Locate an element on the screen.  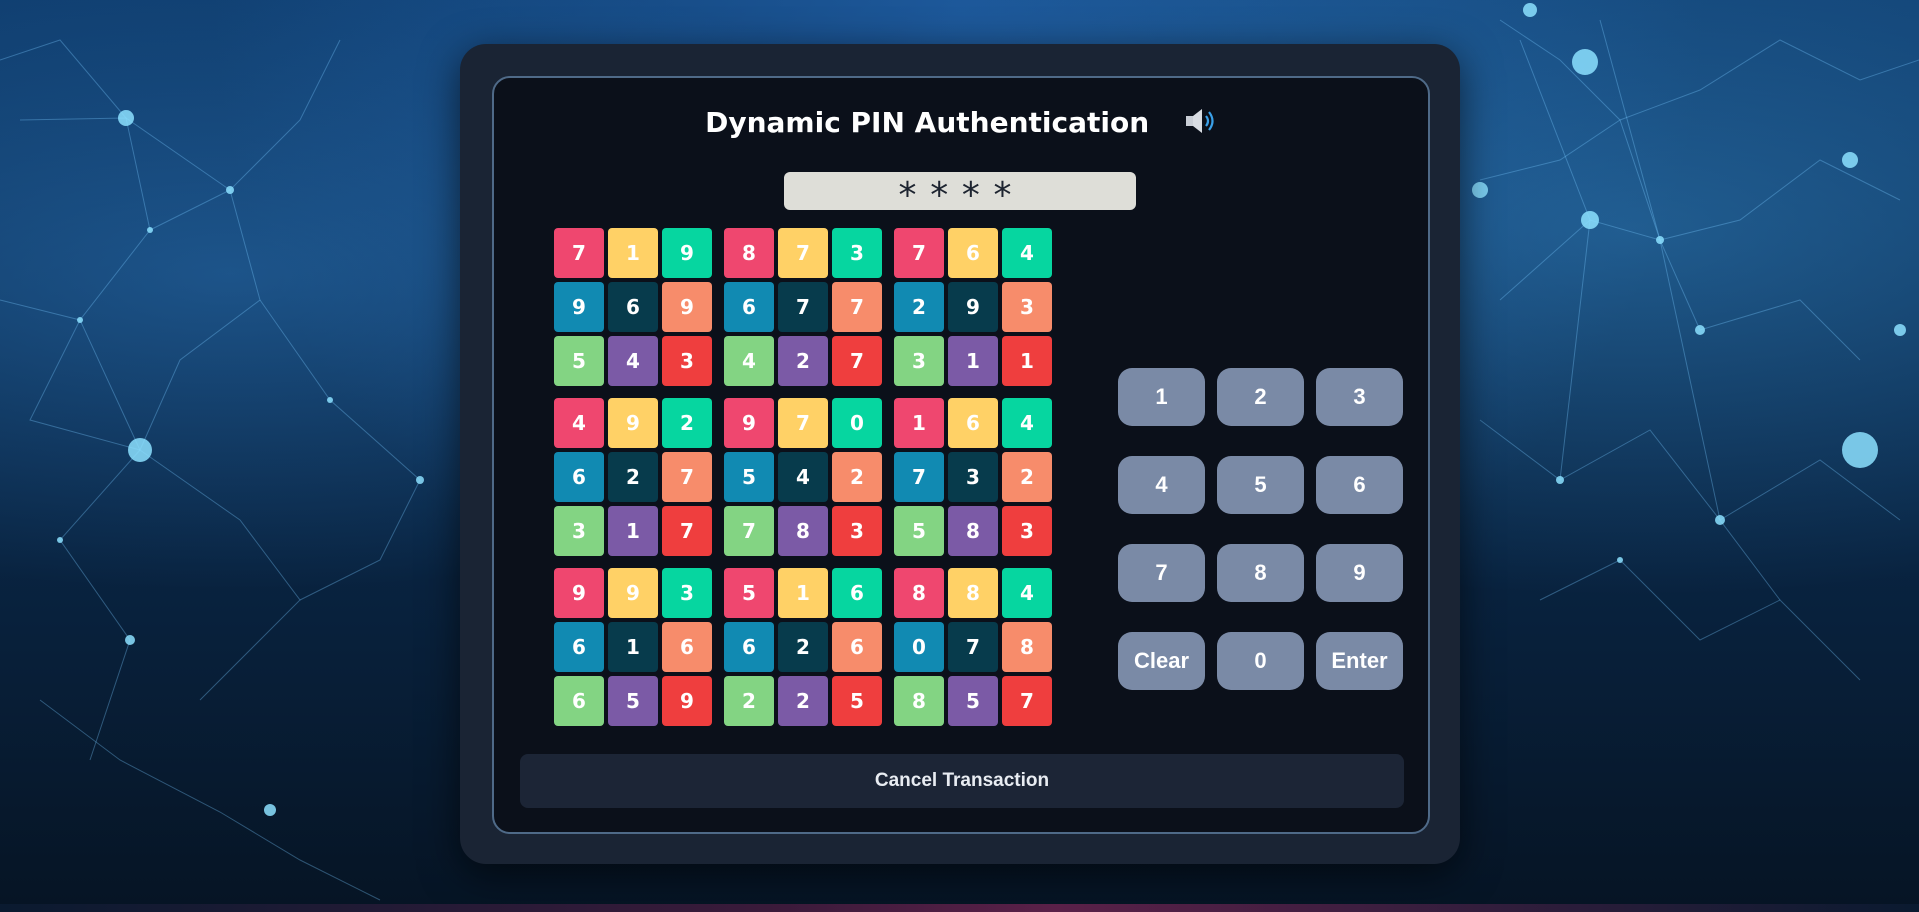
speaker-volume-icon is located at coordinates (1200, 121).